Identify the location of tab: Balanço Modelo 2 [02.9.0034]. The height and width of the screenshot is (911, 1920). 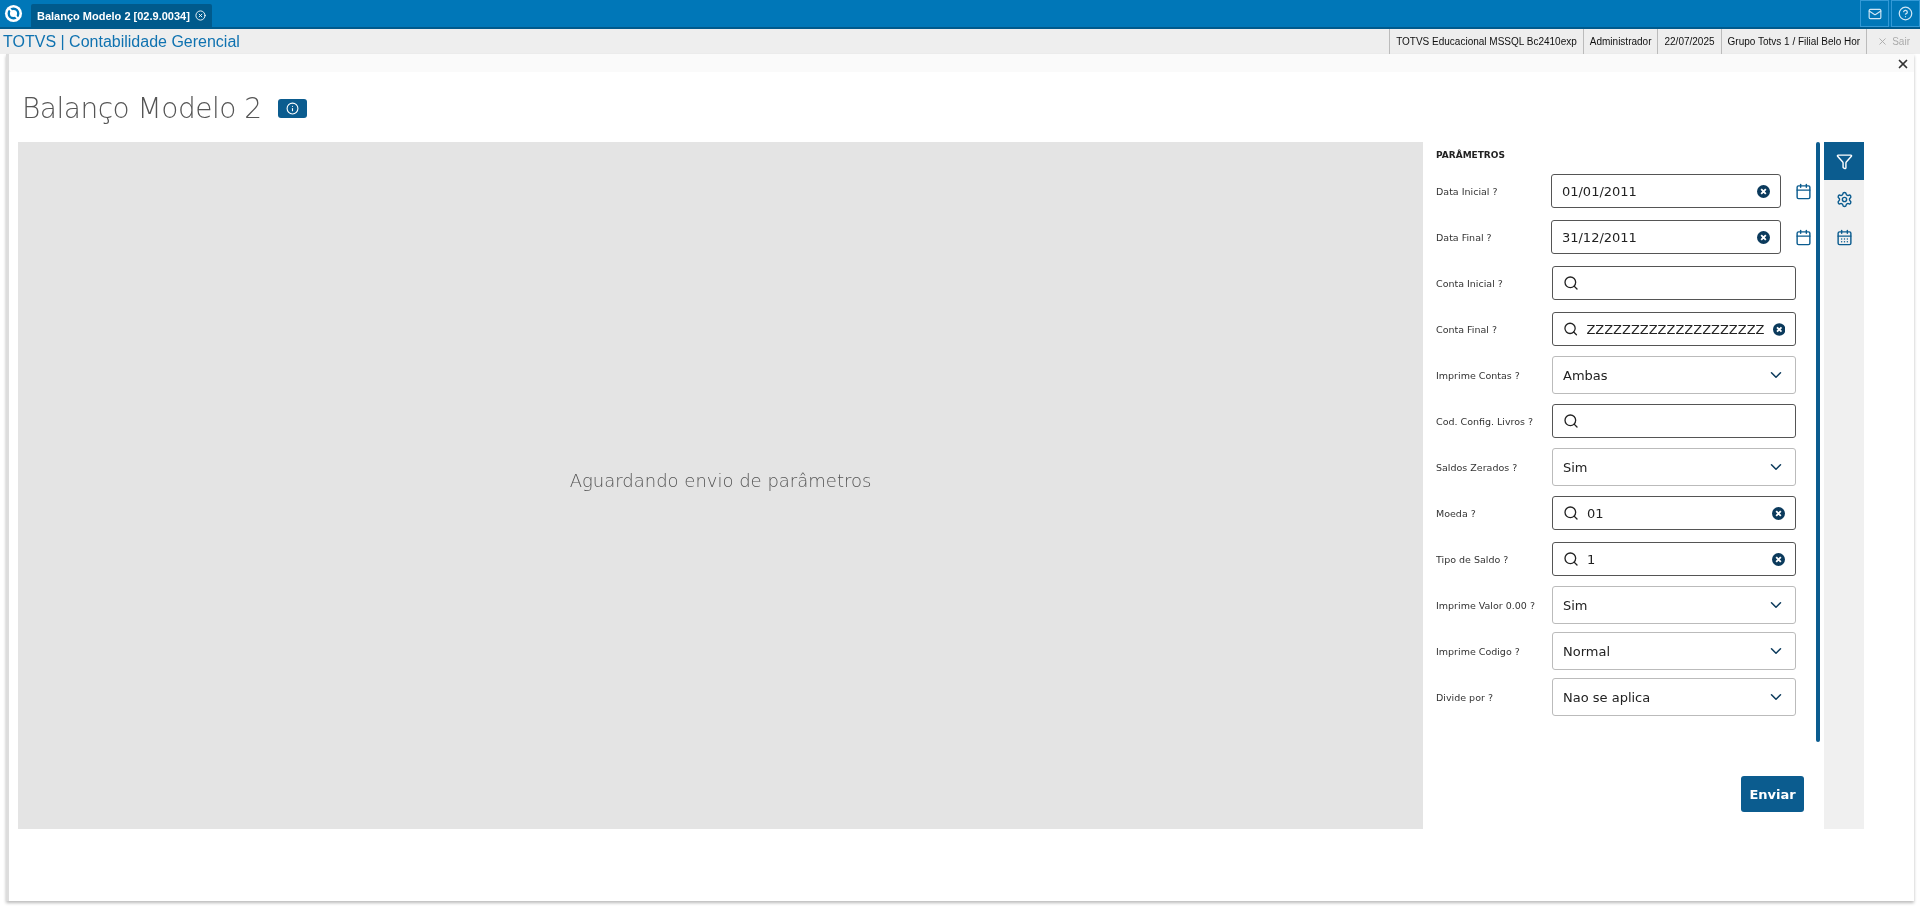
(121, 15).